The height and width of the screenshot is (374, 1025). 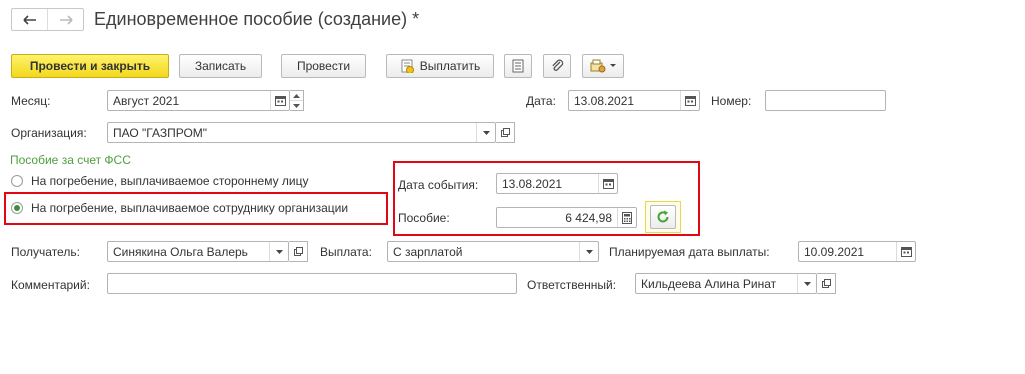 What do you see at coordinates (312, 283) in the screenshot?
I see `comment-input` at bounding box center [312, 283].